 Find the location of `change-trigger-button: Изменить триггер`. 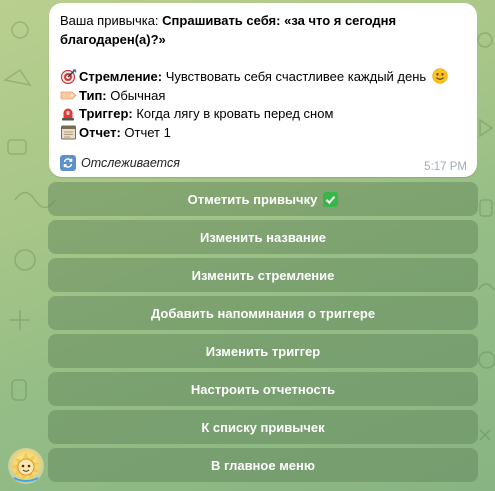

change-trigger-button: Изменить триггер is located at coordinates (263, 351).